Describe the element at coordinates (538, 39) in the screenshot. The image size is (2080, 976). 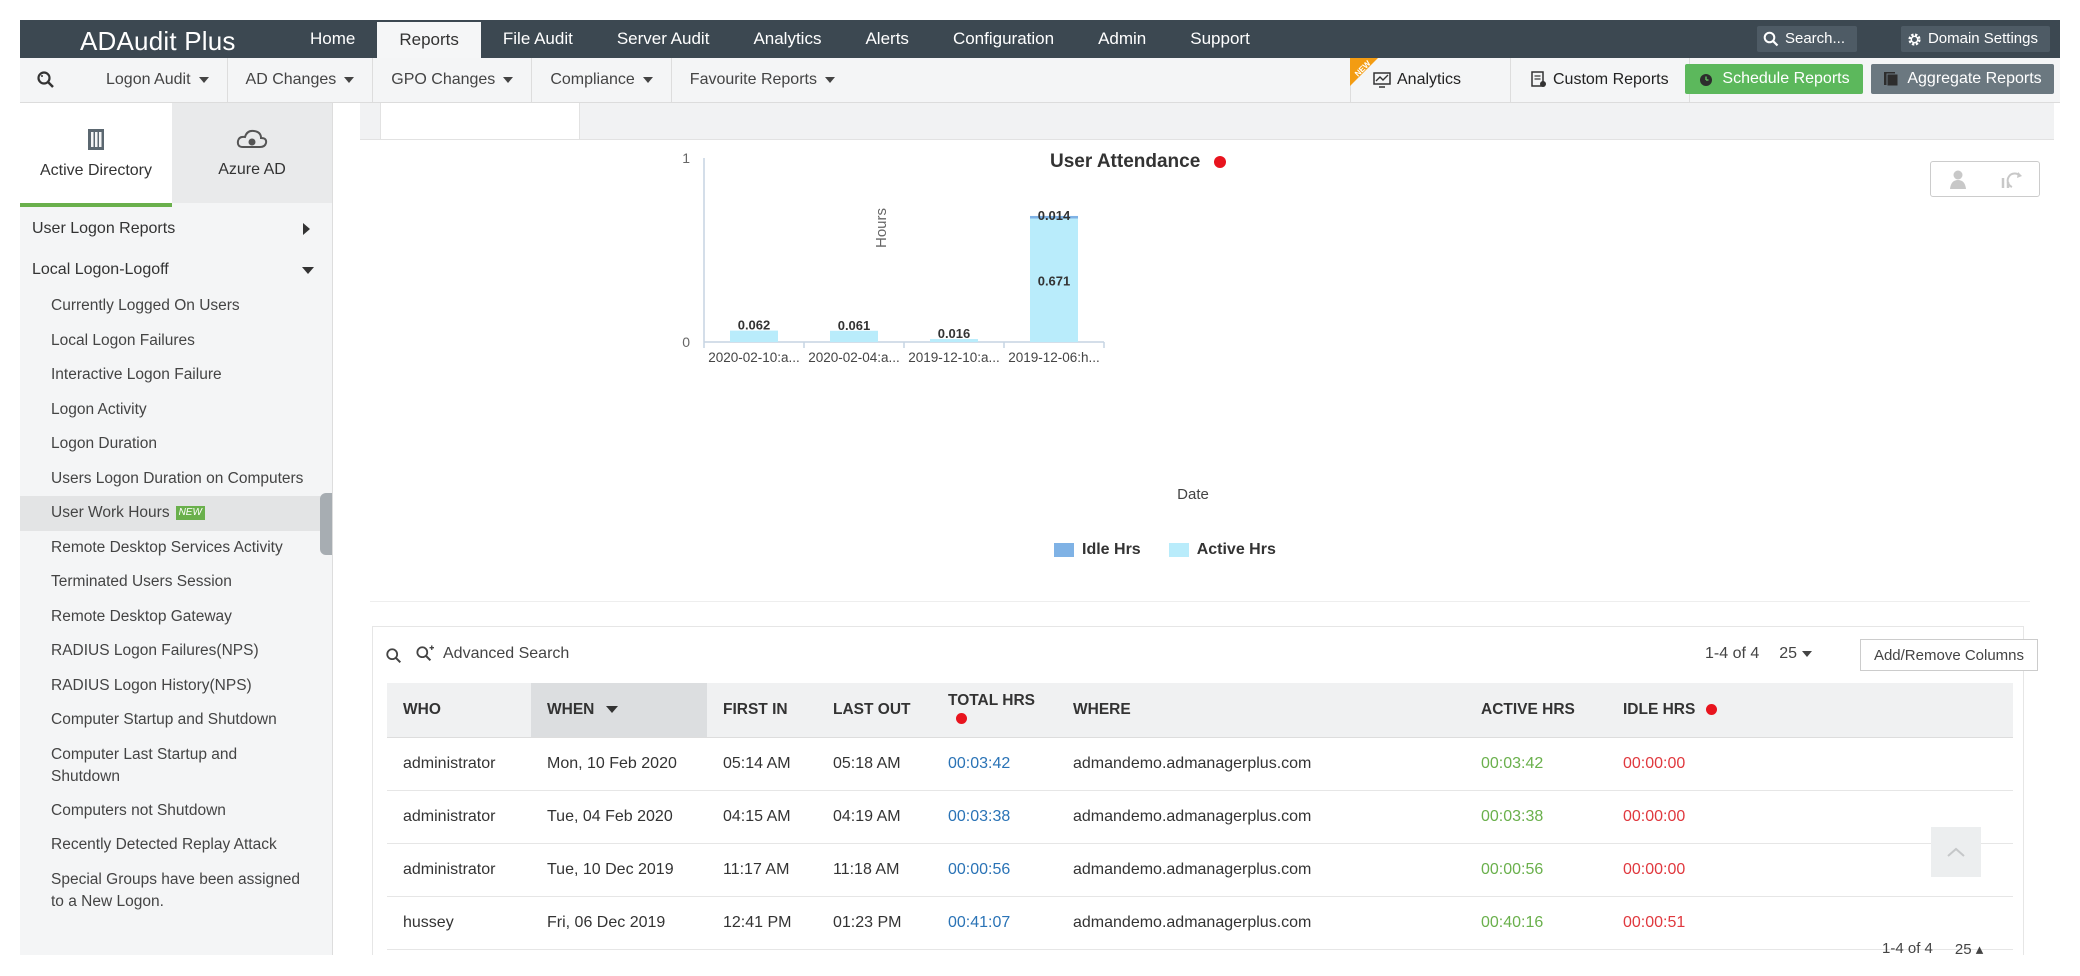
I see `tab-file-audit: File Audit` at that location.